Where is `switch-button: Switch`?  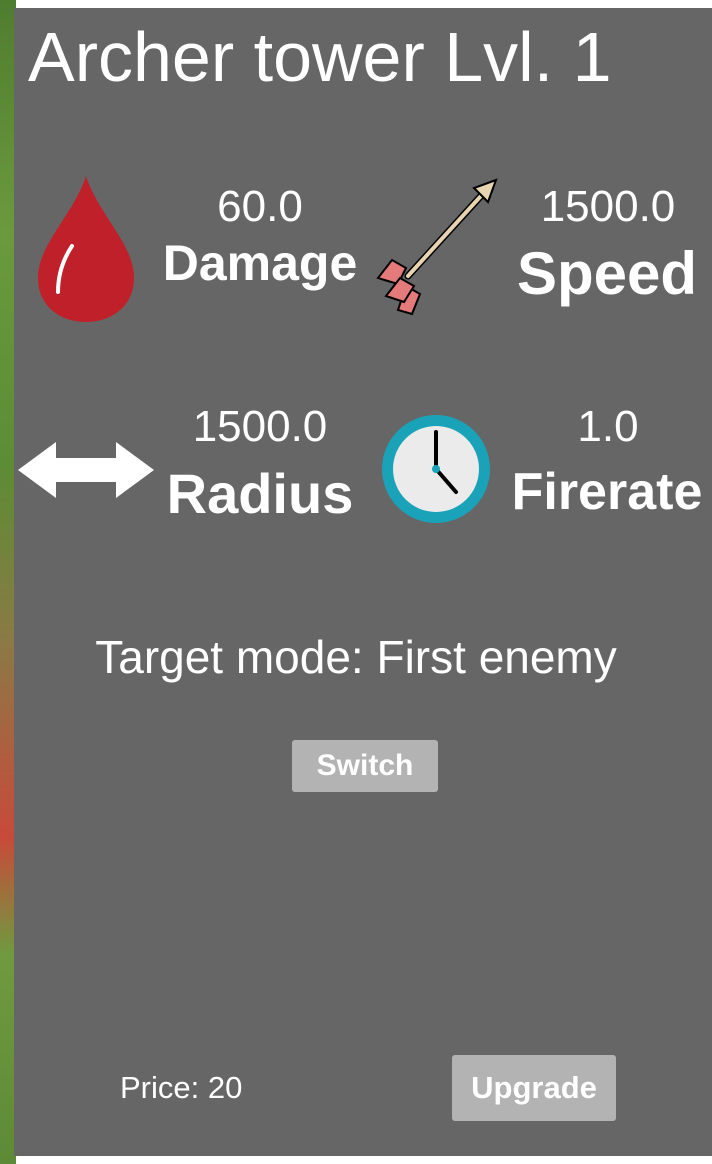
switch-button: Switch is located at coordinates (365, 766).